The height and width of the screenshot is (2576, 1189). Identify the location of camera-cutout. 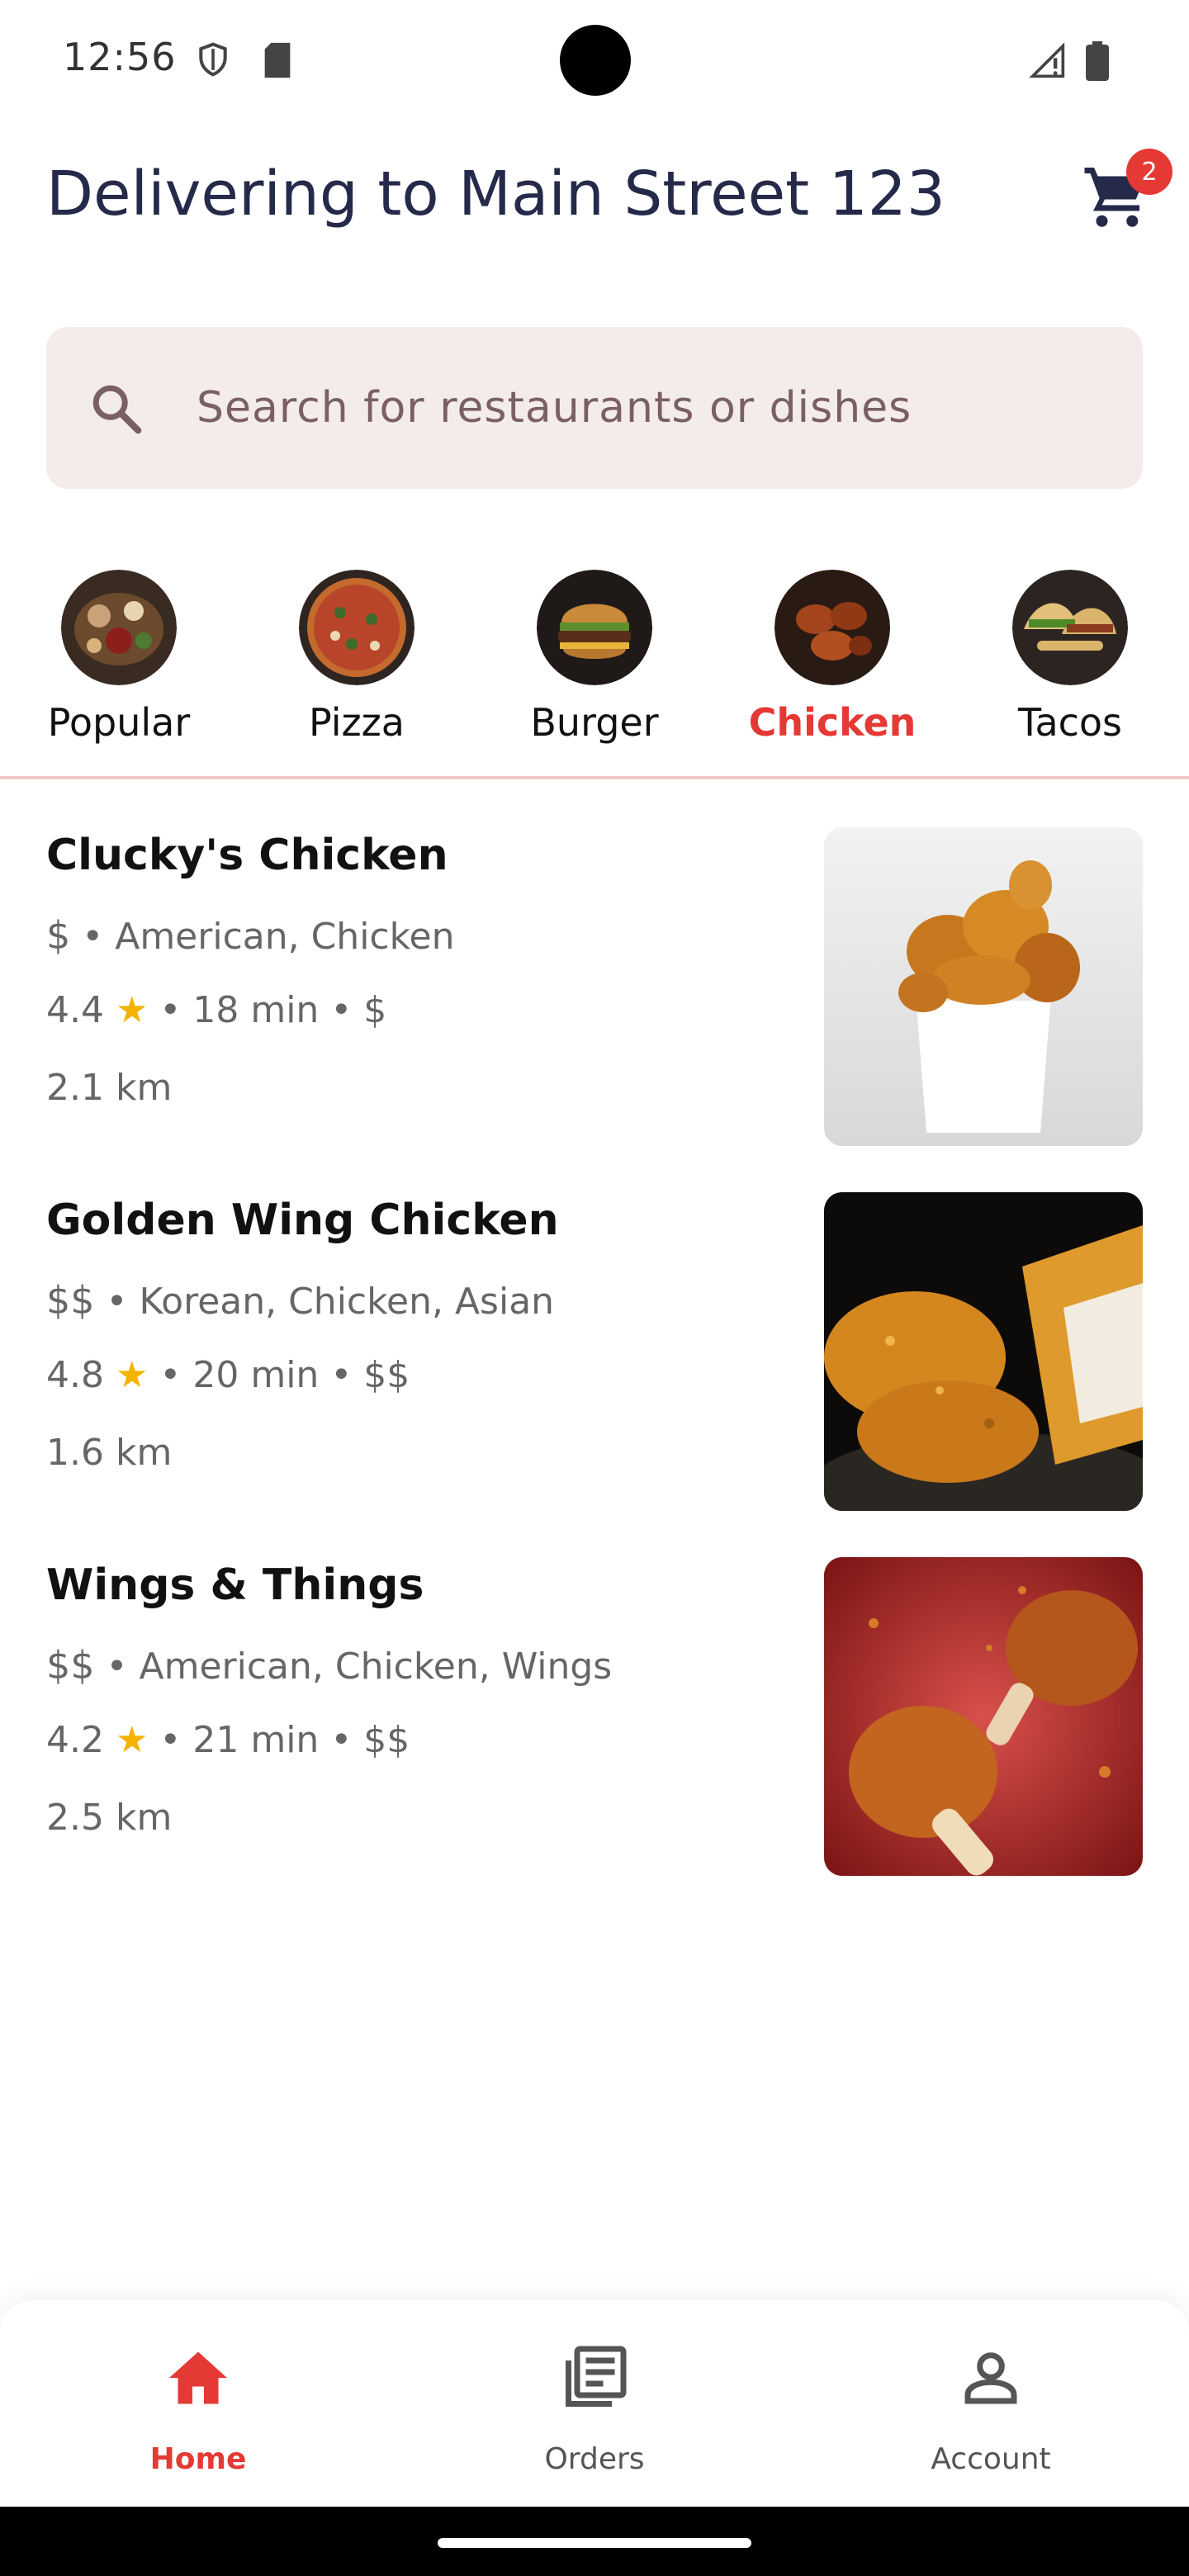
(595, 60).